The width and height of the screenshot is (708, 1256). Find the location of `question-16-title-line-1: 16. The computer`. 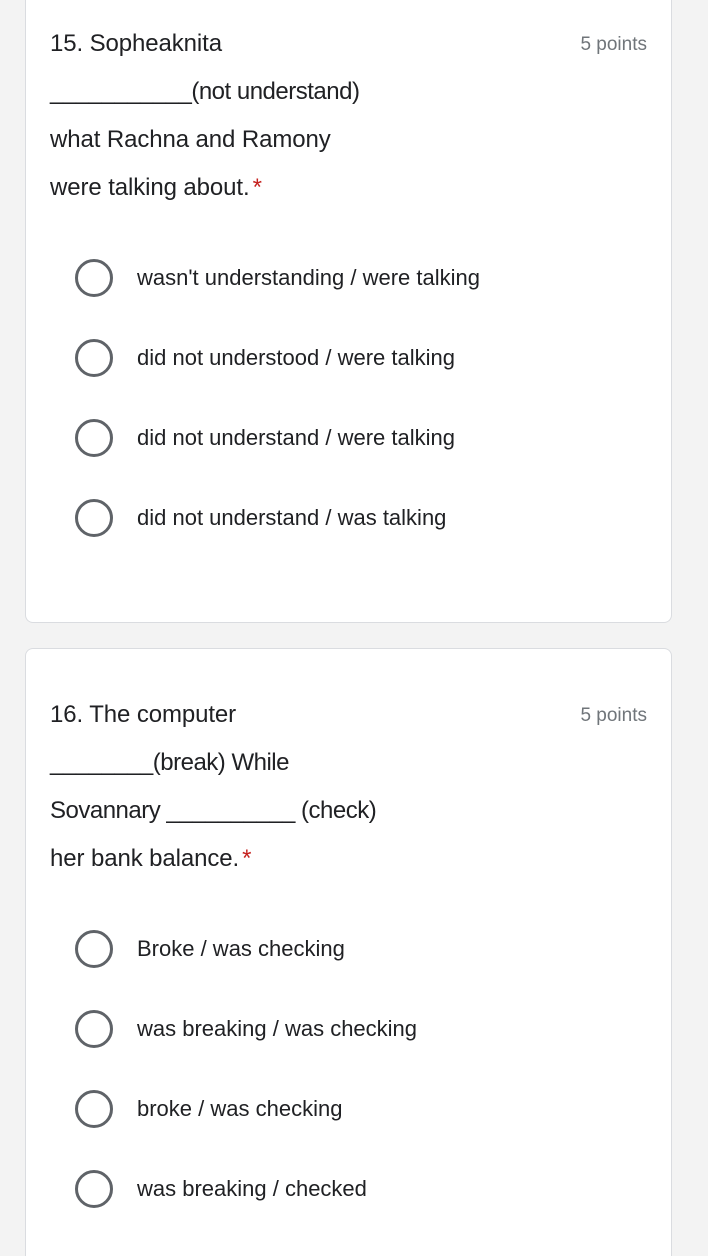

question-16-title-line-1: 16. The computer is located at coordinates (143, 714).